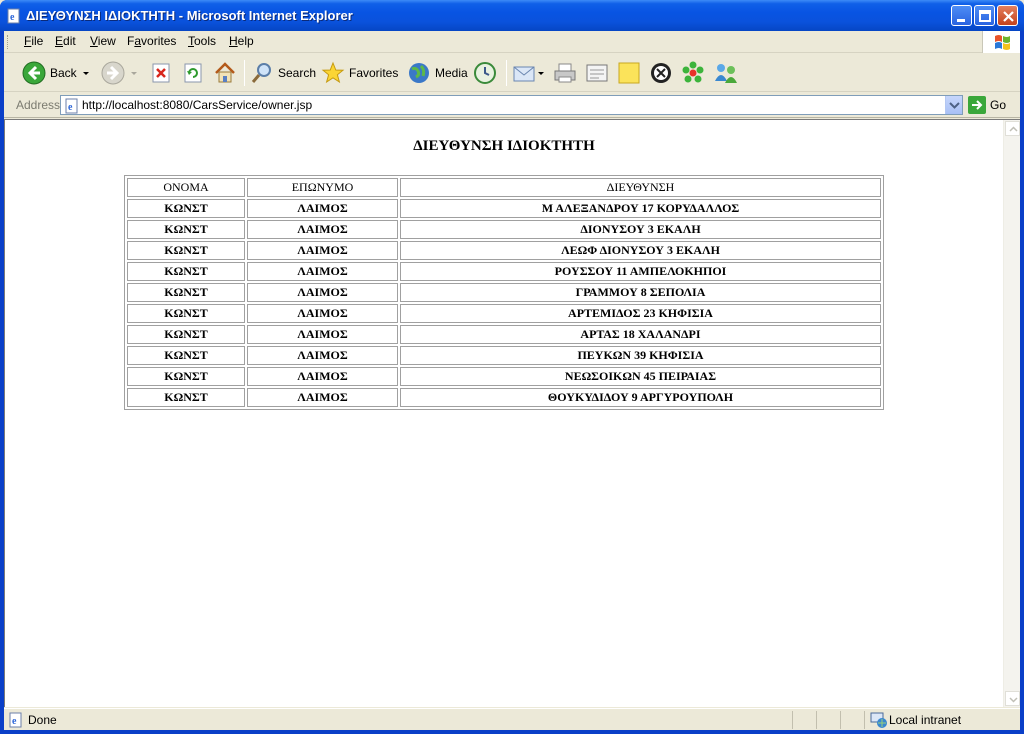 This screenshot has height=734, width=1024. What do you see at coordinates (878, 720) in the screenshot?
I see `local-intranet-icon` at bounding box center [878, 720].